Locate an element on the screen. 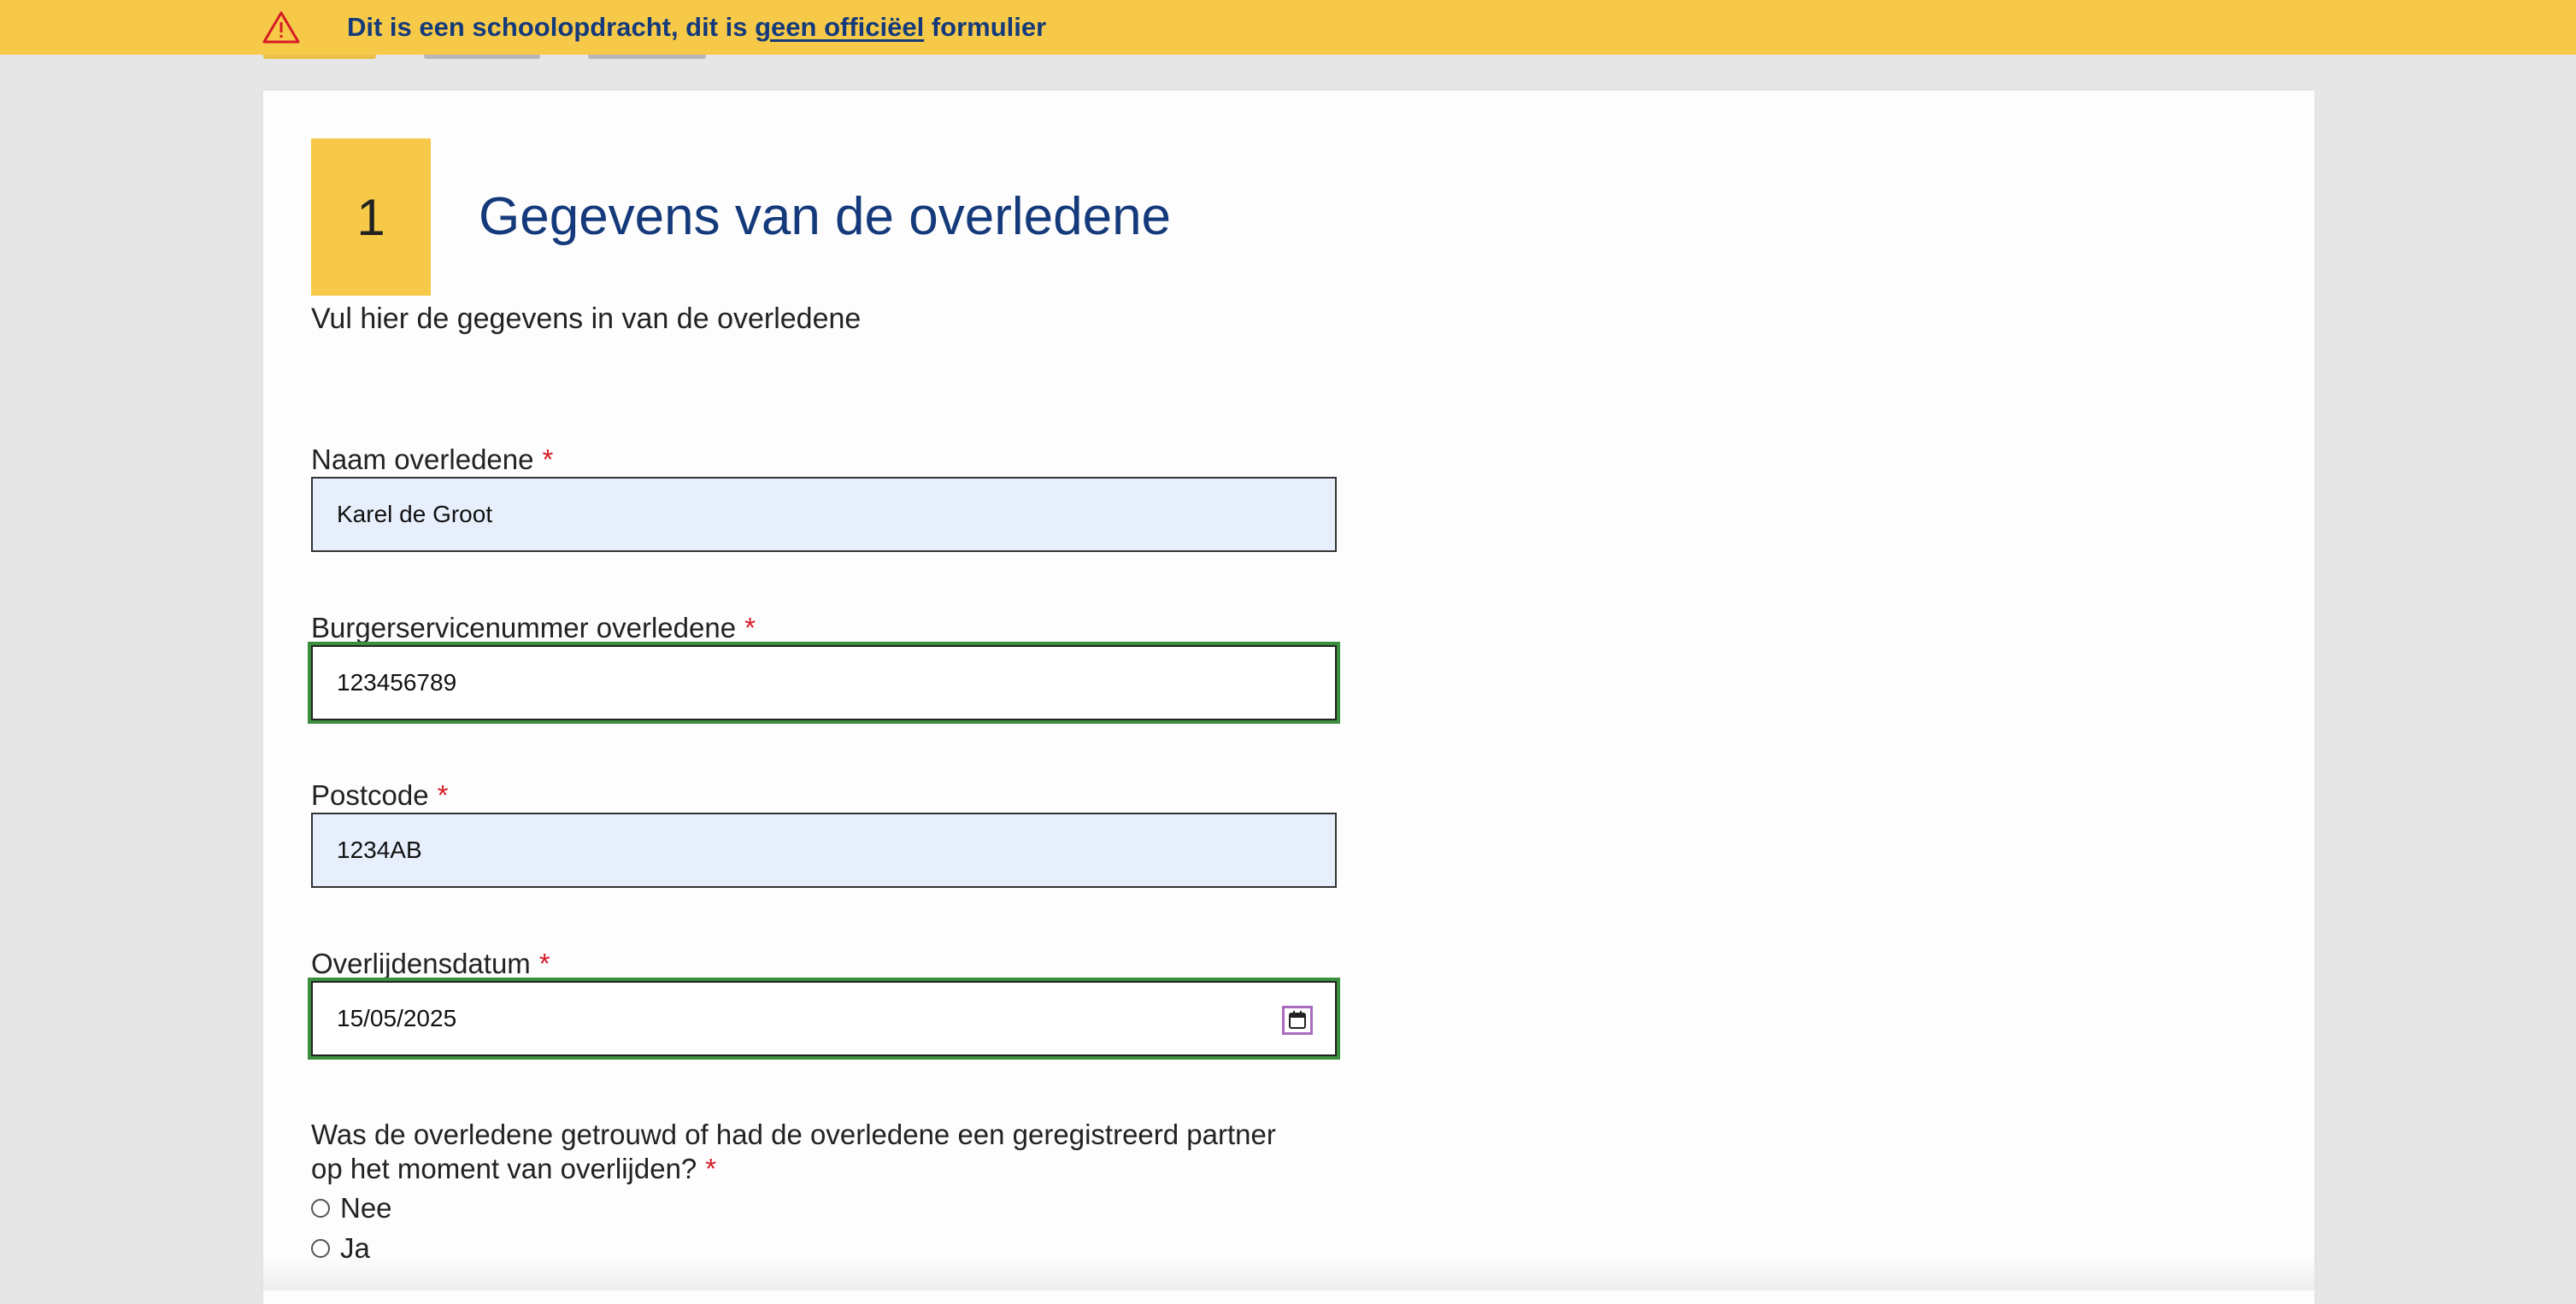  warning-triangle-icon is located at coordinates (281, 27).